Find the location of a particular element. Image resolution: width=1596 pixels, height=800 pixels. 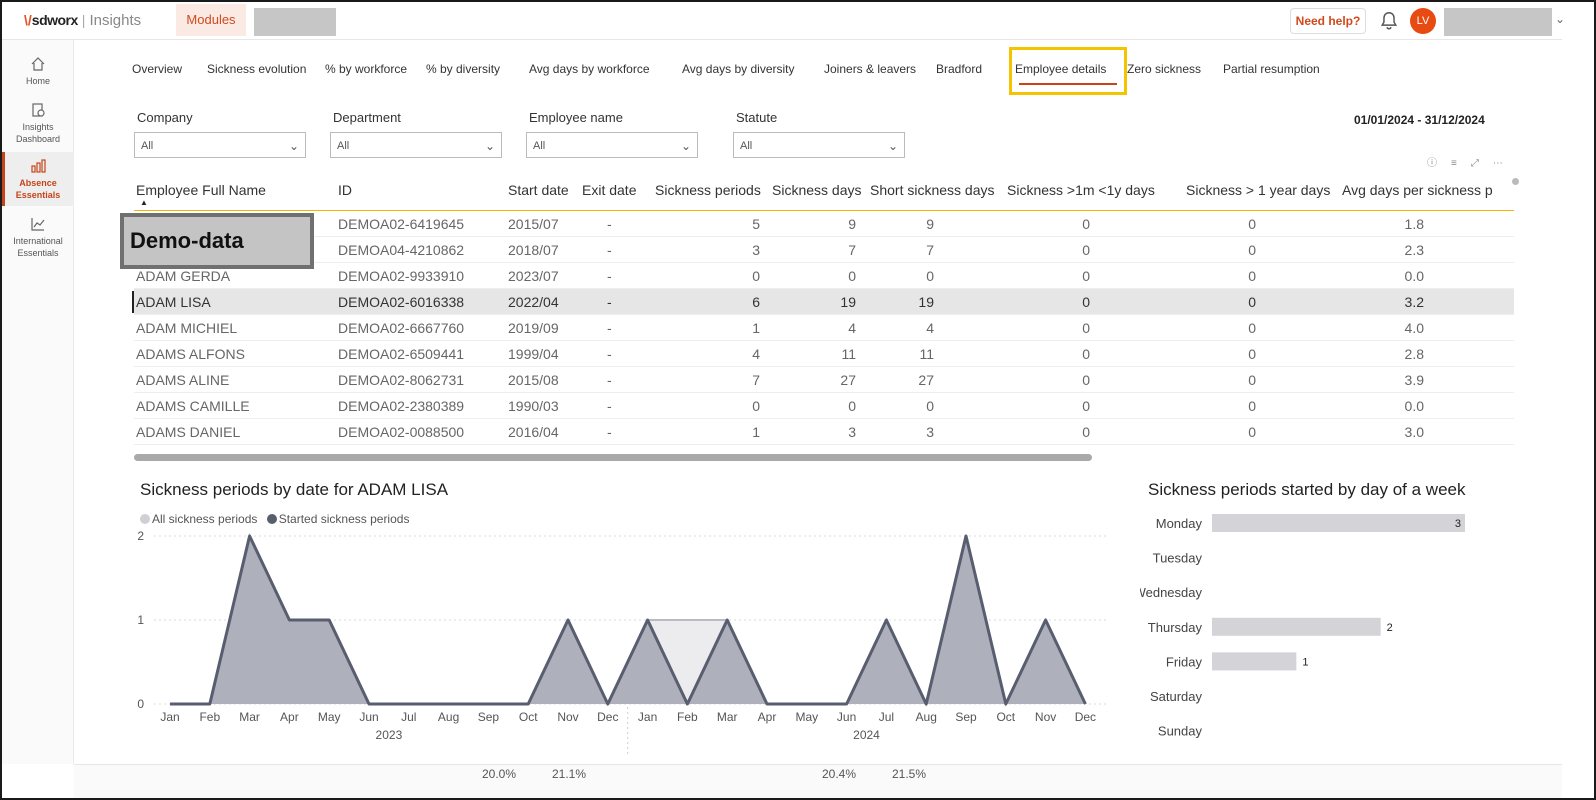

table-cell: - is located at coordinates (609, 380).